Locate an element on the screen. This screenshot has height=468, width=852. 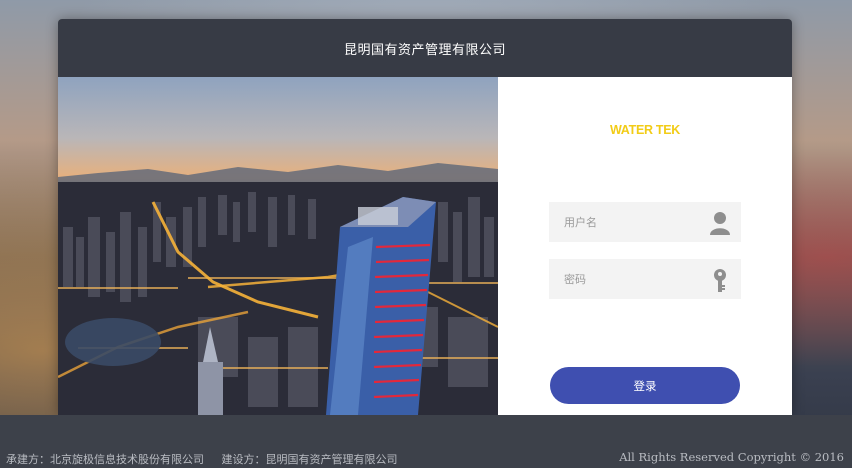
password-field is located at coordinates (645, 279).